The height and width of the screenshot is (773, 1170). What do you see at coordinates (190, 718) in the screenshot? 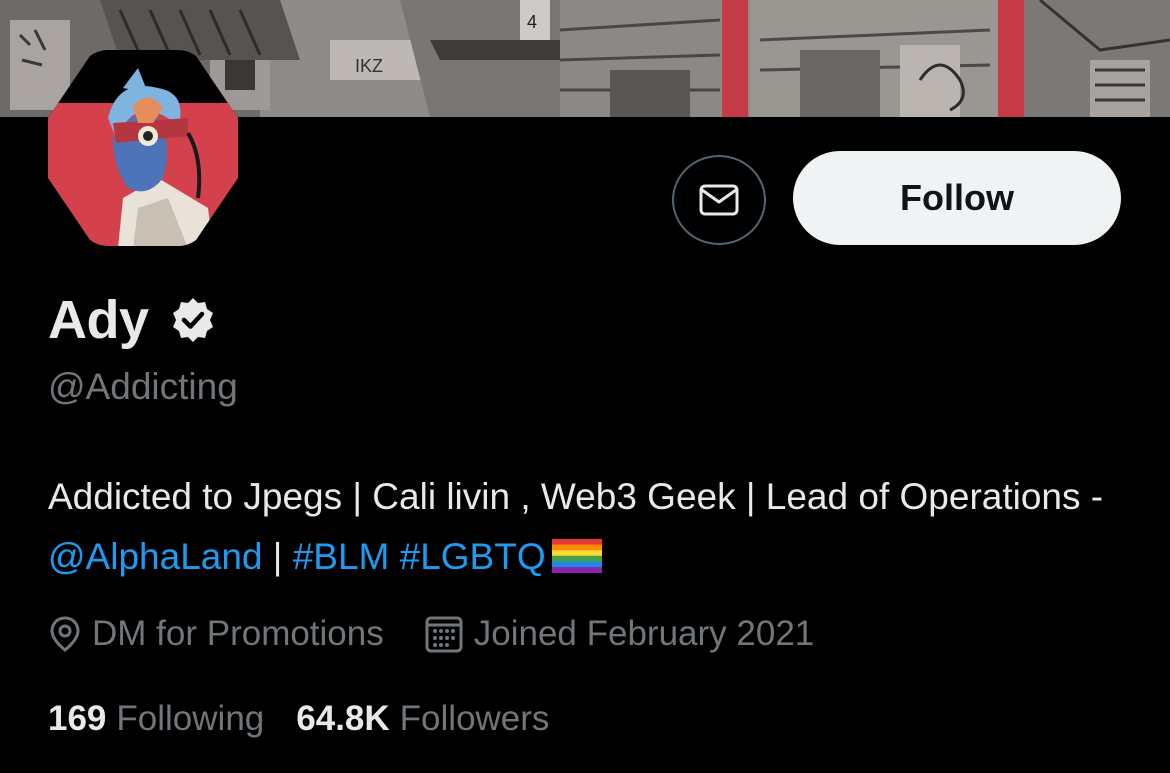
I see `following-label: Following` at bounding box center [190, 718].